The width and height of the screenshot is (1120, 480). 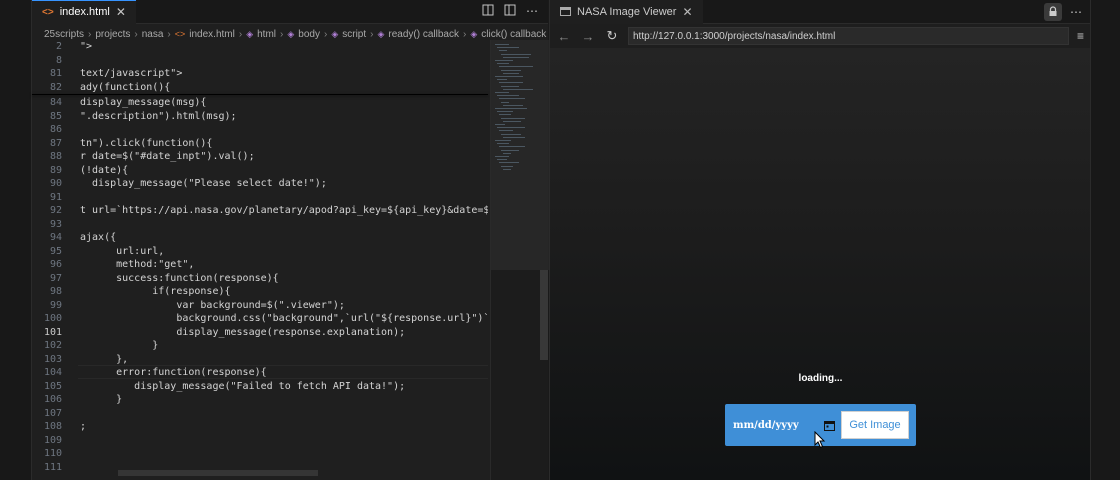 I want to click on code-line: 103 },, so click(x=260, y=360).